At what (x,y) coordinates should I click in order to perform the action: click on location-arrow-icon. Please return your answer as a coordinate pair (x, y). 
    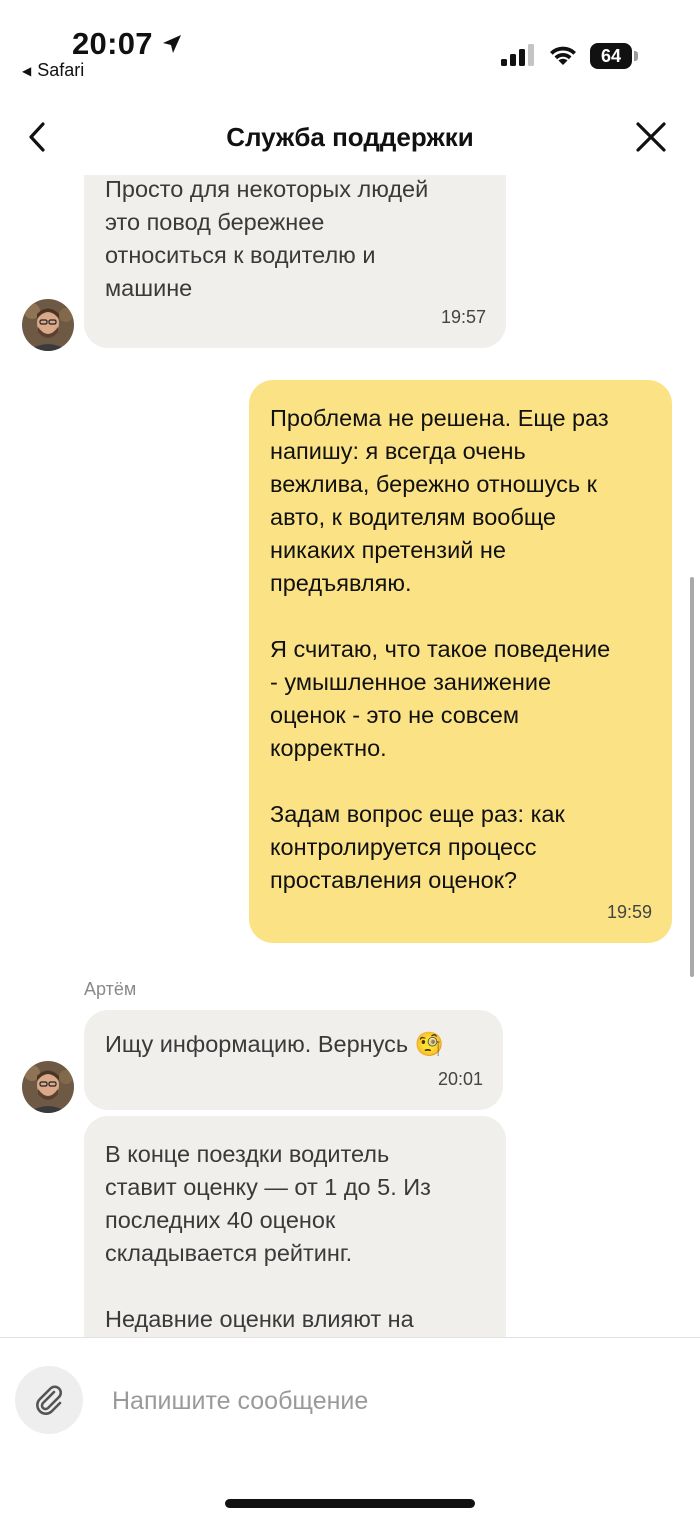
    Looking at the image, I should click on (172, 44).